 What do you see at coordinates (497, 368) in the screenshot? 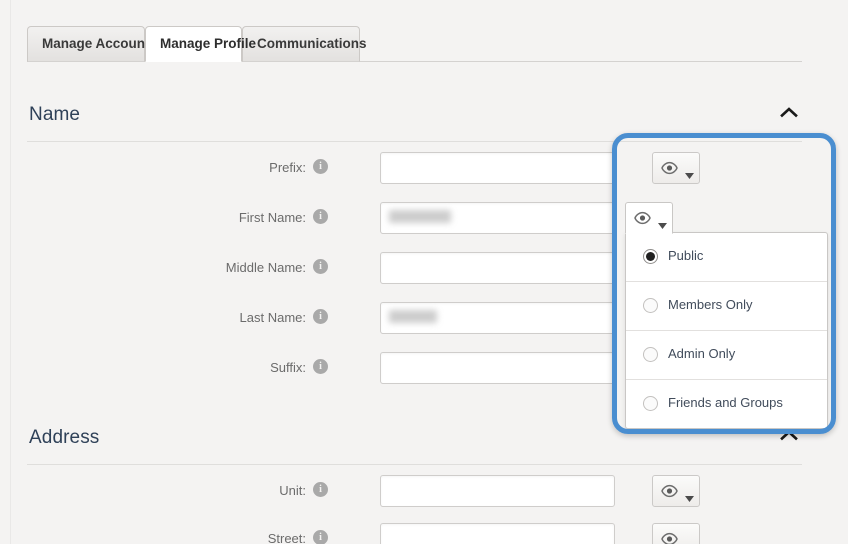
I see `input-suffix` at bounding box center [497, 368].